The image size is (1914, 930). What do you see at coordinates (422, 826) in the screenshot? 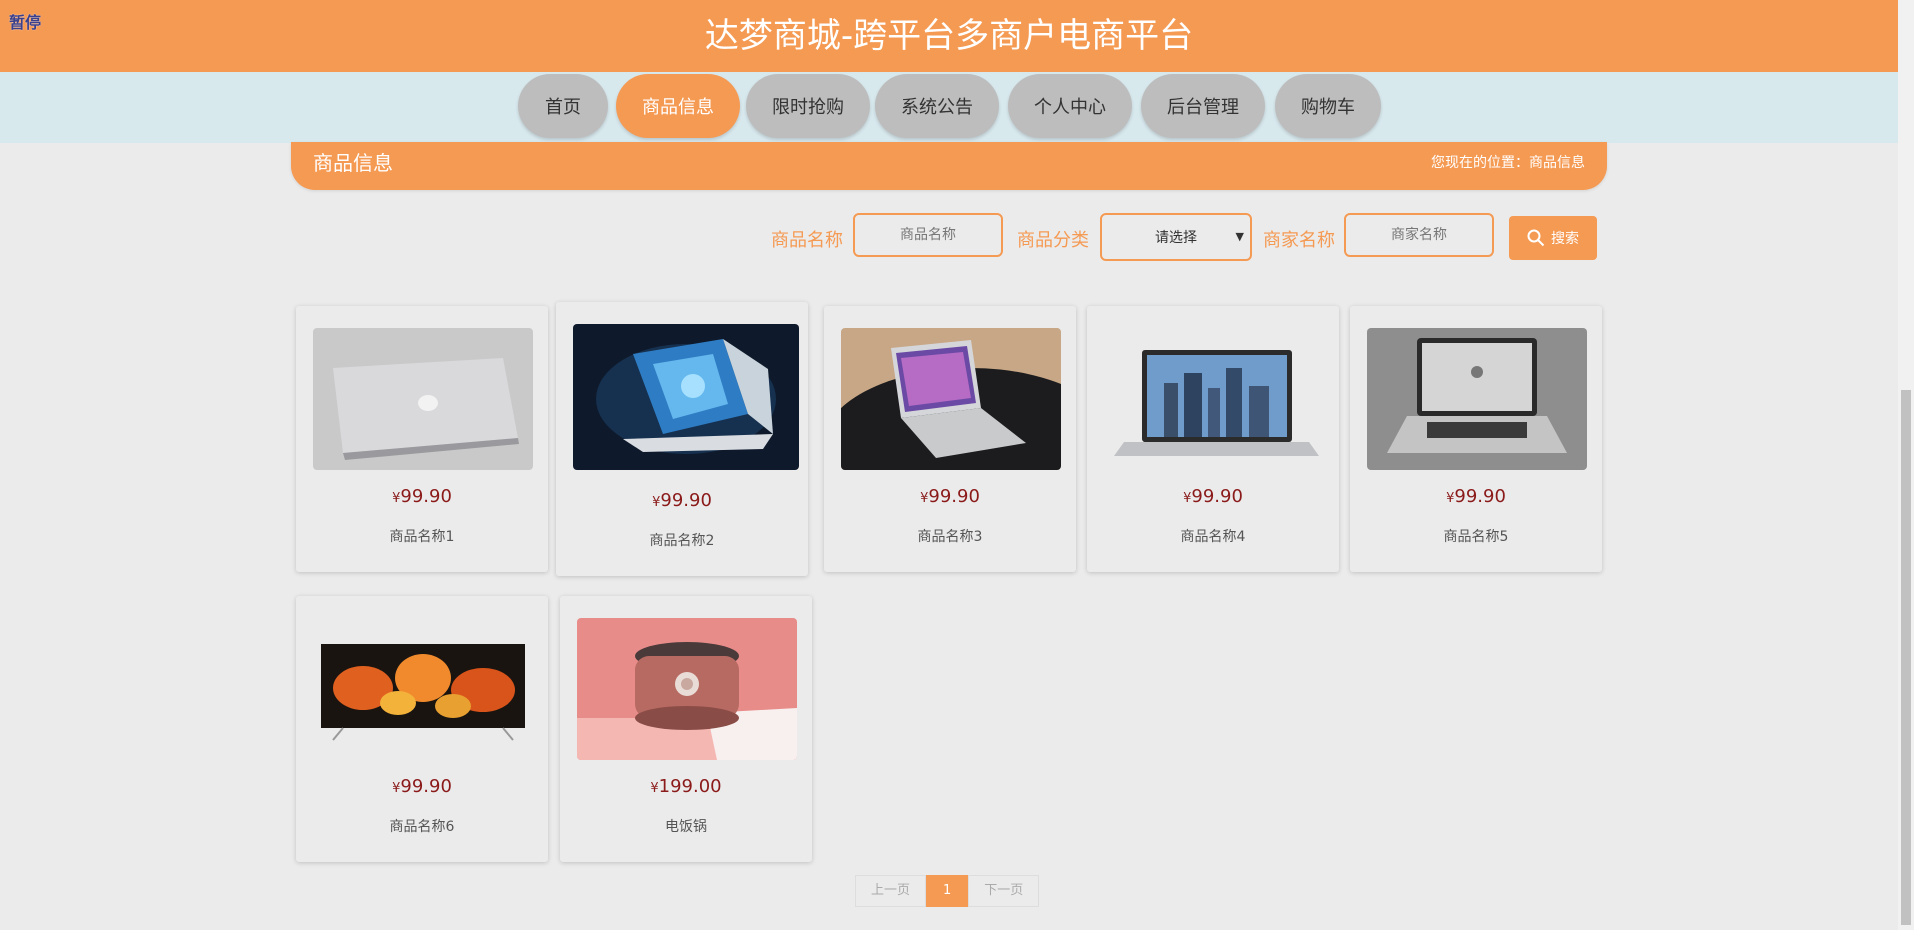
I see `product-name: 商品名称6` at bounding box center [422, 826].